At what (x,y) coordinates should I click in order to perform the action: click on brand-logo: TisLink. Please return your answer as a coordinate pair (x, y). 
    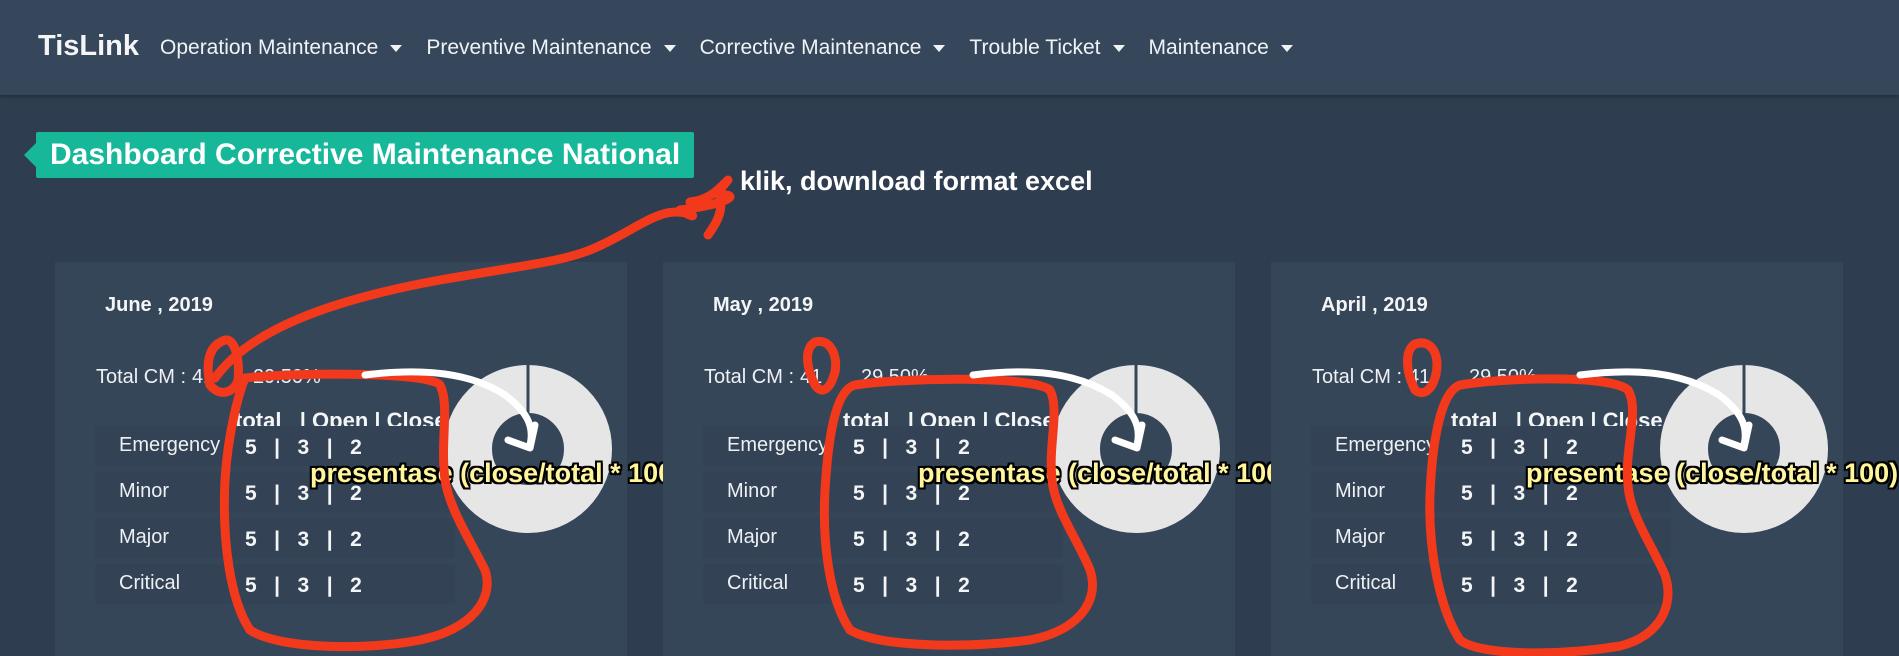
    Looking at the image, I should click on (88, 46).